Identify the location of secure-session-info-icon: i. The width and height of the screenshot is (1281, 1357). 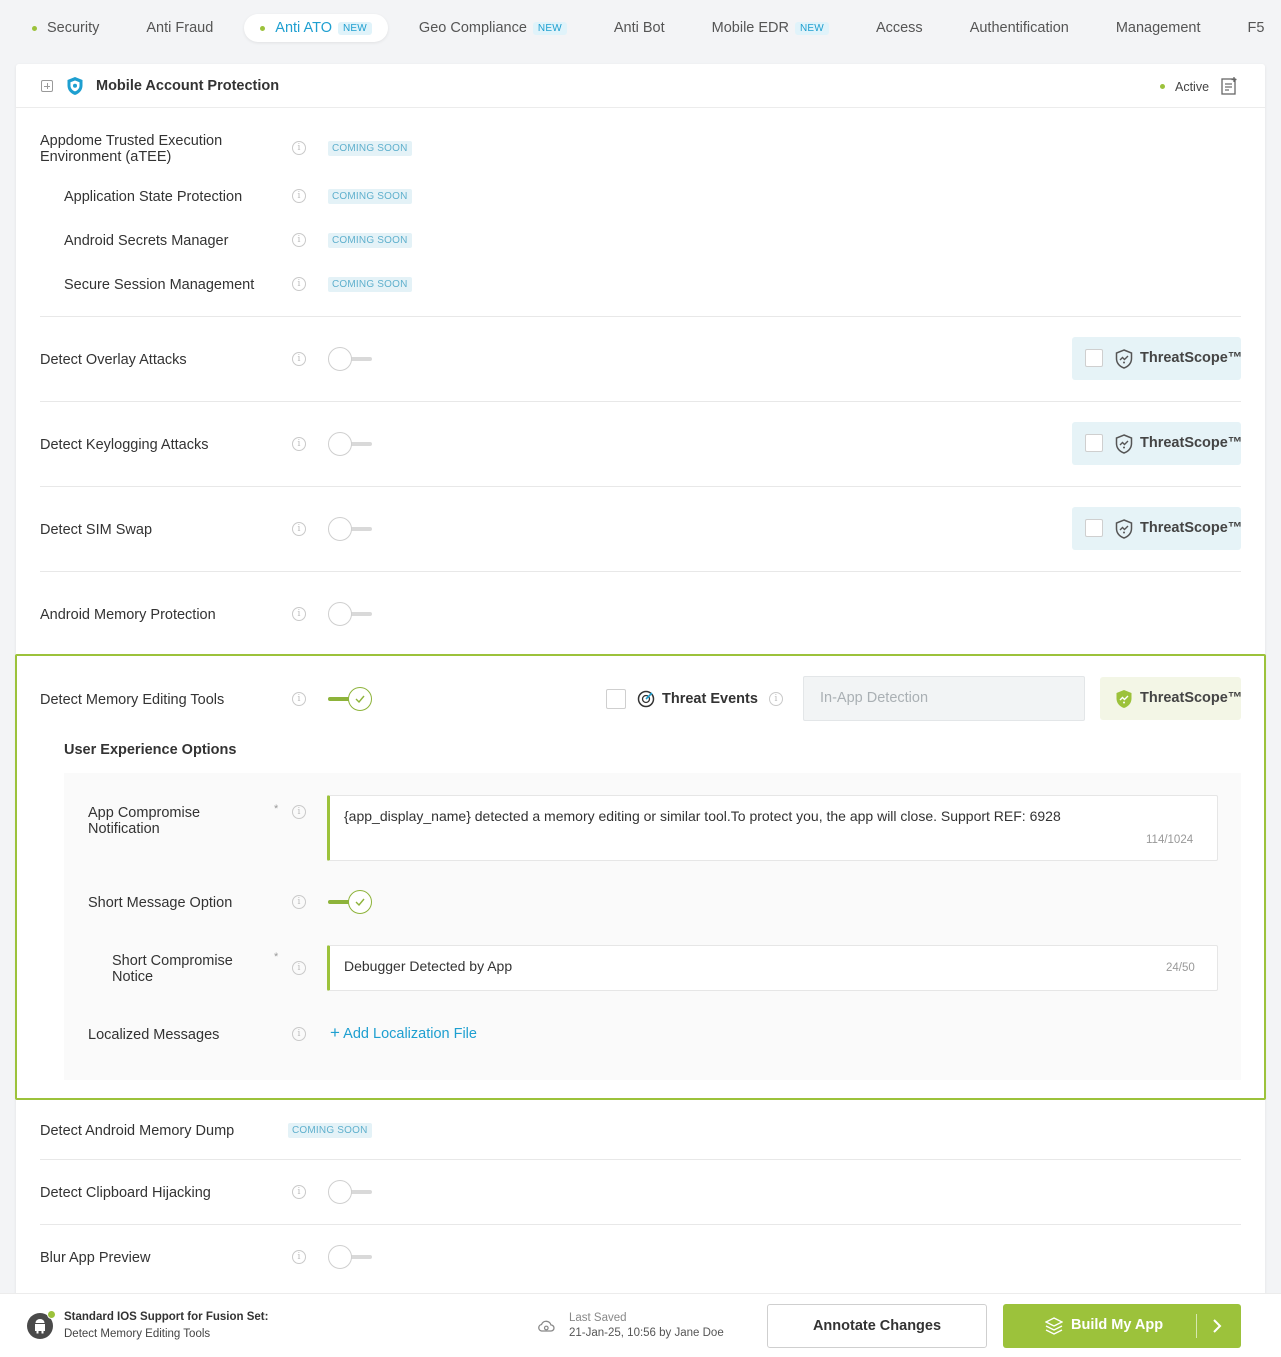
(299, 284).